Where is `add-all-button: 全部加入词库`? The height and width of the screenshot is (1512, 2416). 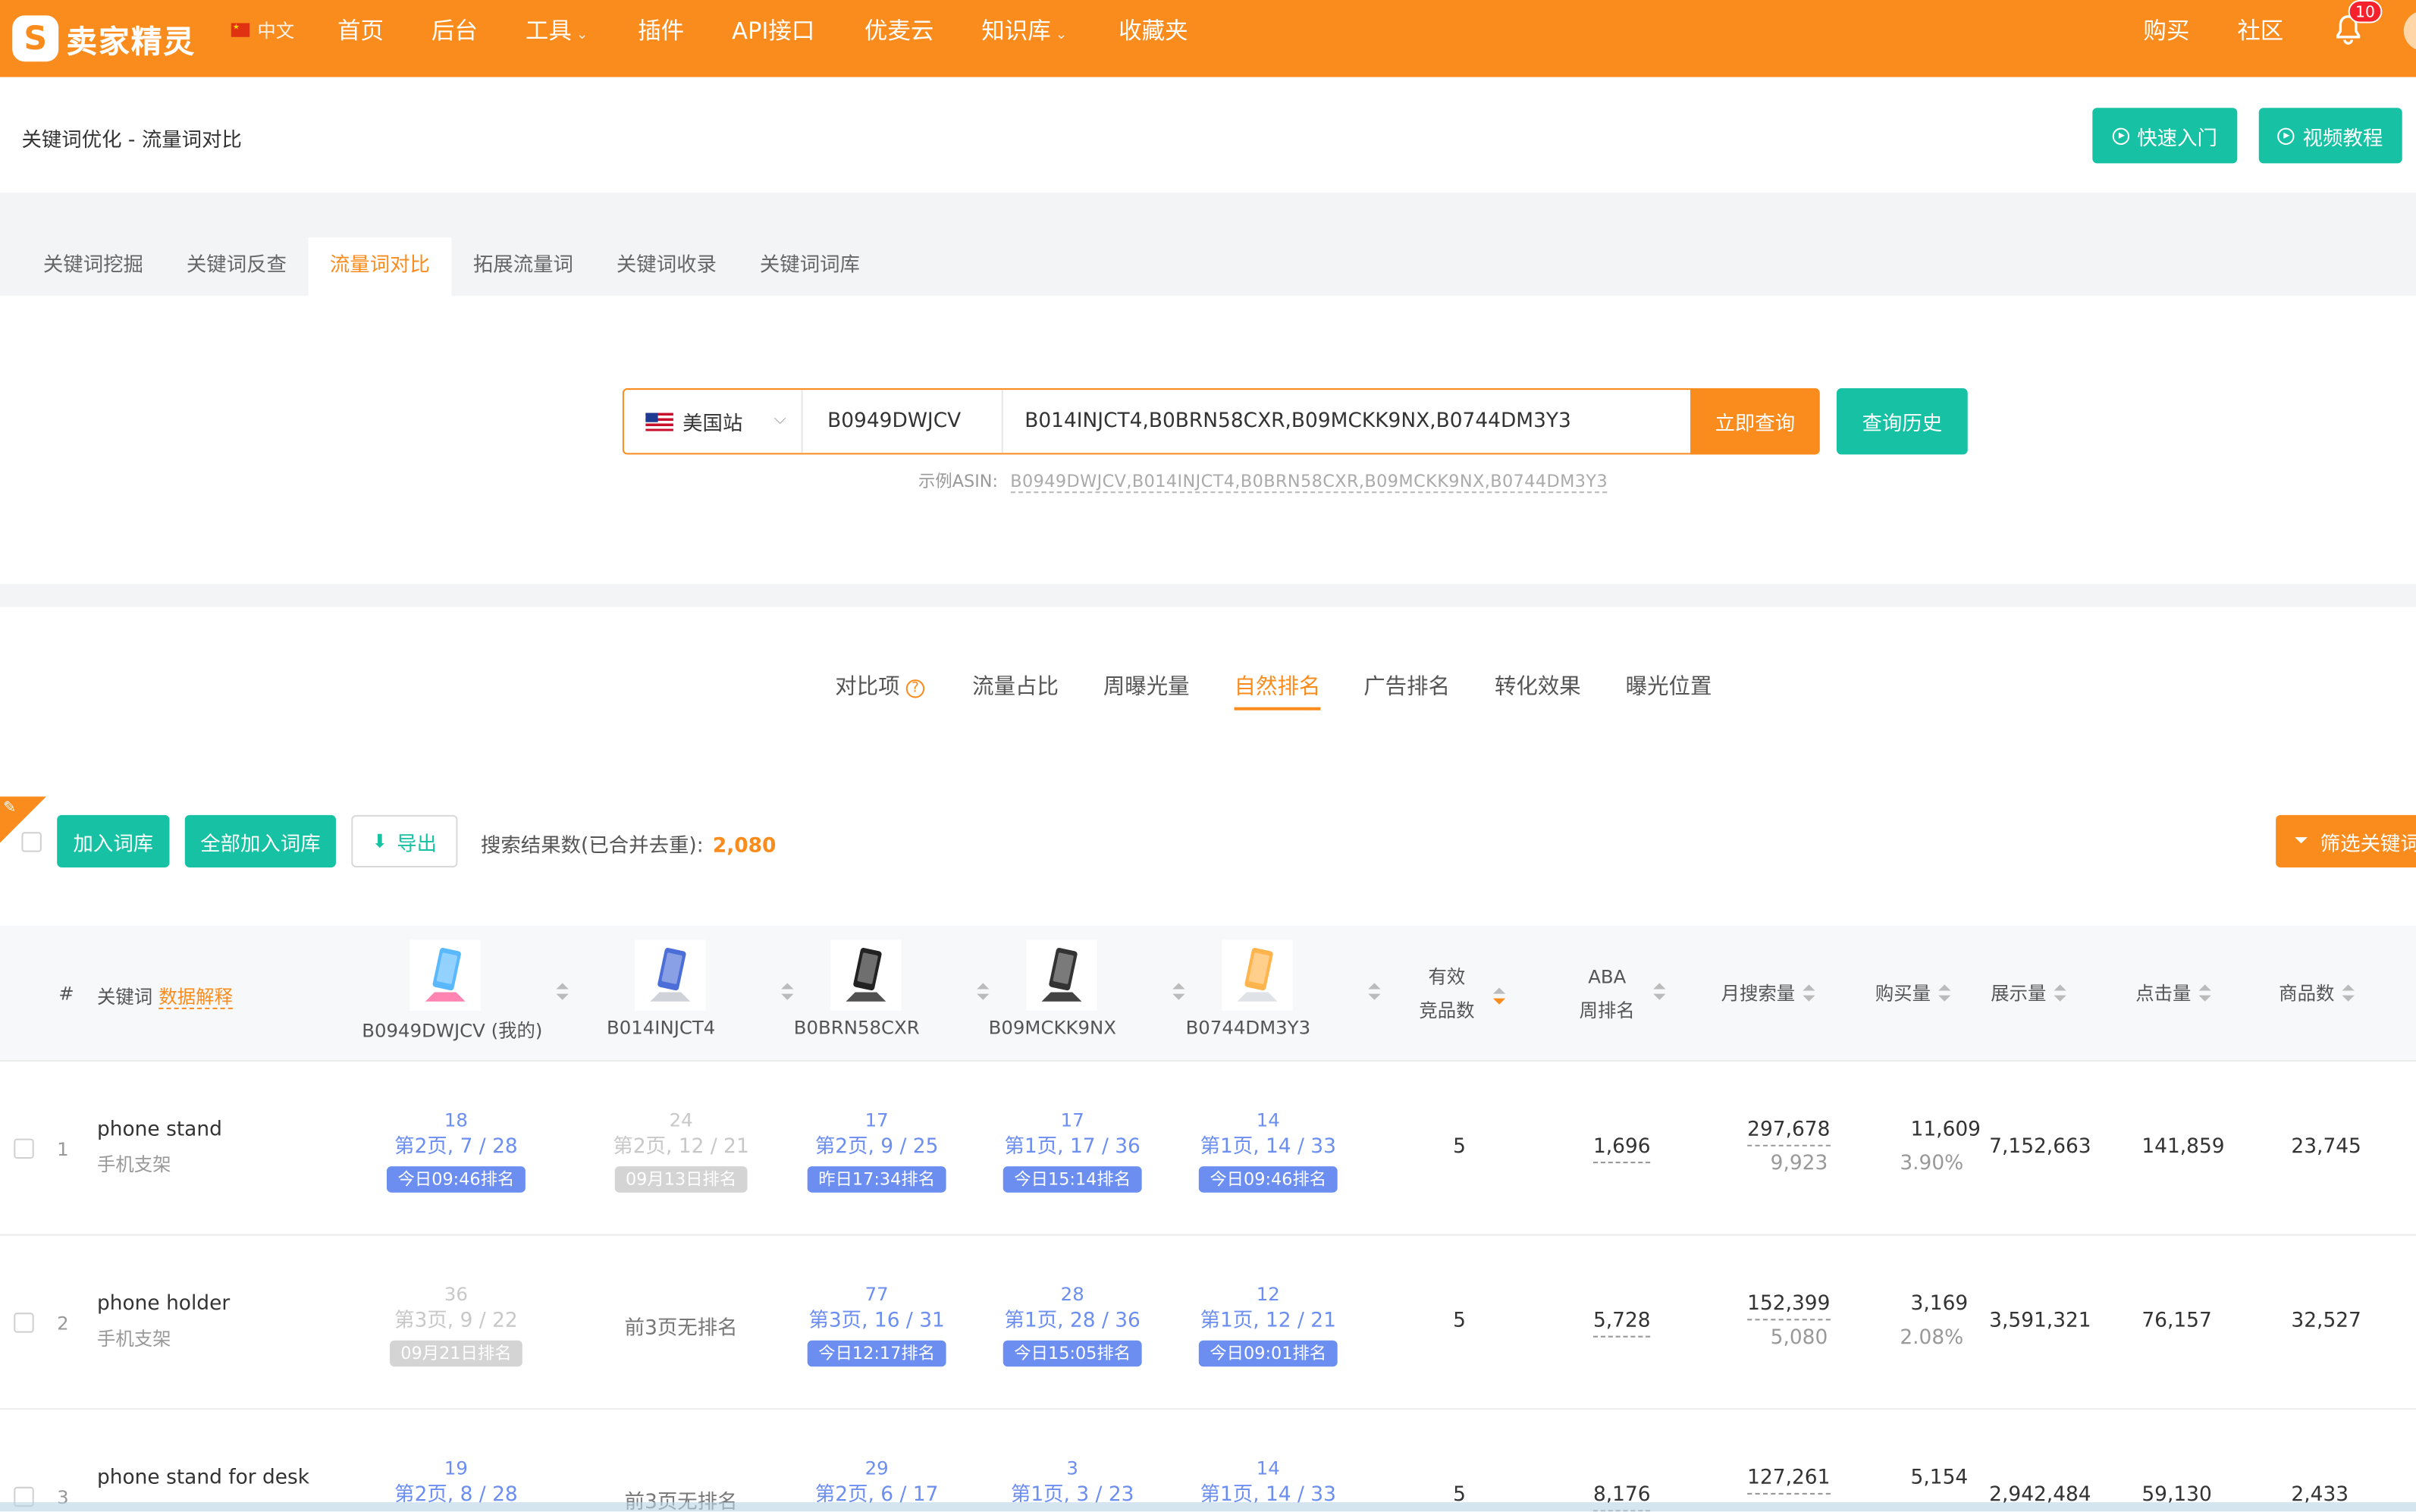 add-all-button: 全部加入词库 is located at coordinates (260, 840).